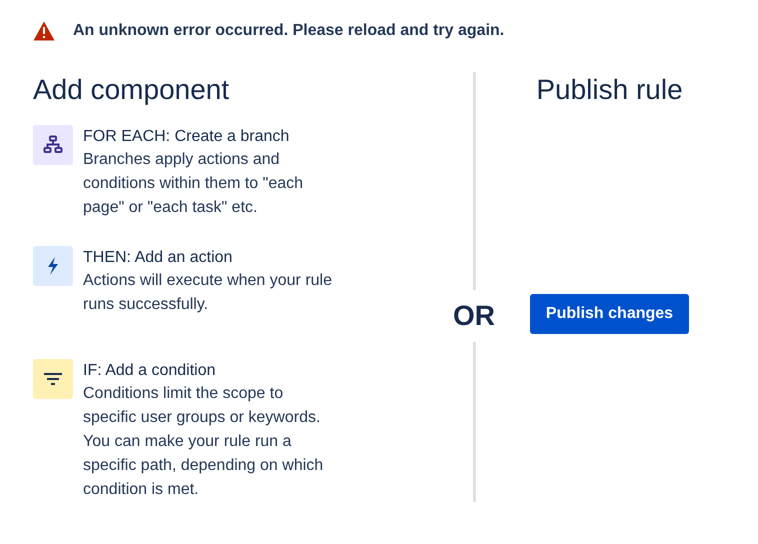  What do you see at coordinates (203, 442) in the screenshot?
I see `component-description: Conditions limit the scope to specific user groups or keywords. You can make your rule run a specific path, depending on which condition is met.` at bounding box center [203, 442].